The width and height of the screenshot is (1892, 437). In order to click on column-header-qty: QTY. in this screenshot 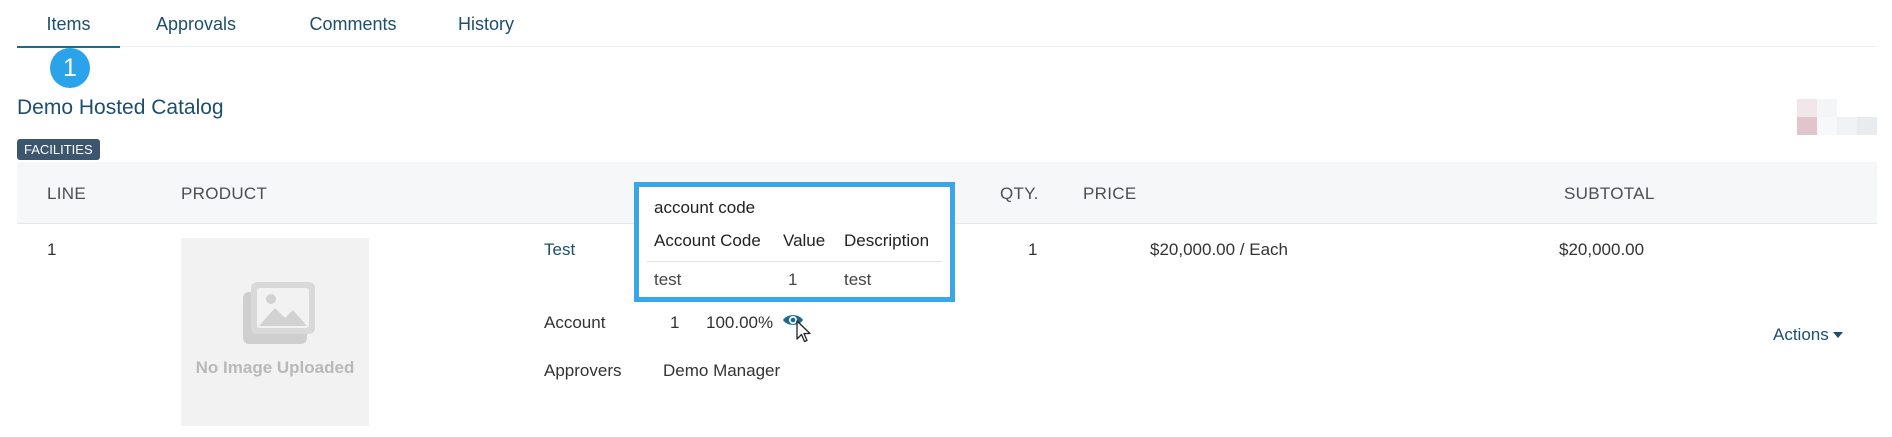, I will do `click(1019, 193)`.